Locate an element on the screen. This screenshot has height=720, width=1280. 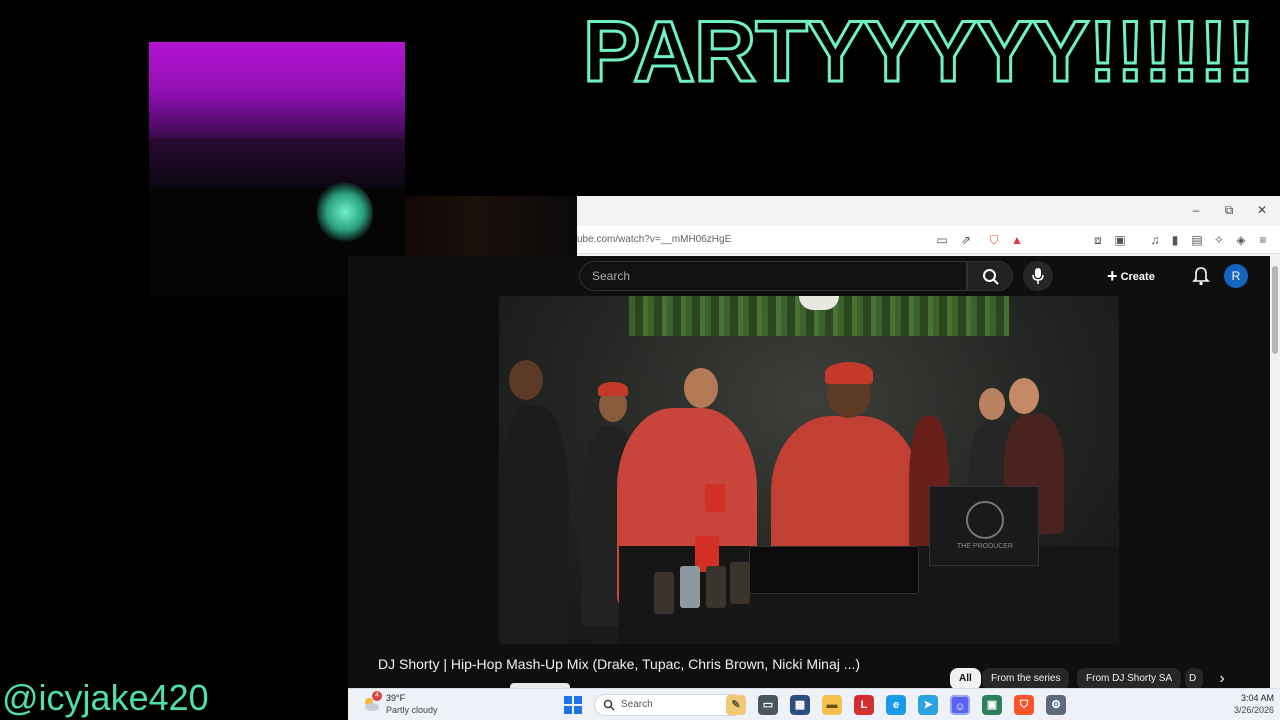
chip-partial: D is located at coordinates (1194, 678).